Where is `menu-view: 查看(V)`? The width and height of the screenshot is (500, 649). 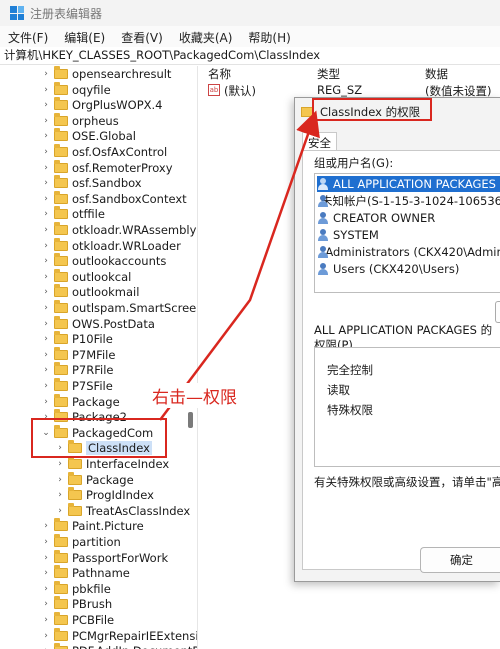
menu-view: 查看(V) is located at coordinates (142, 37).